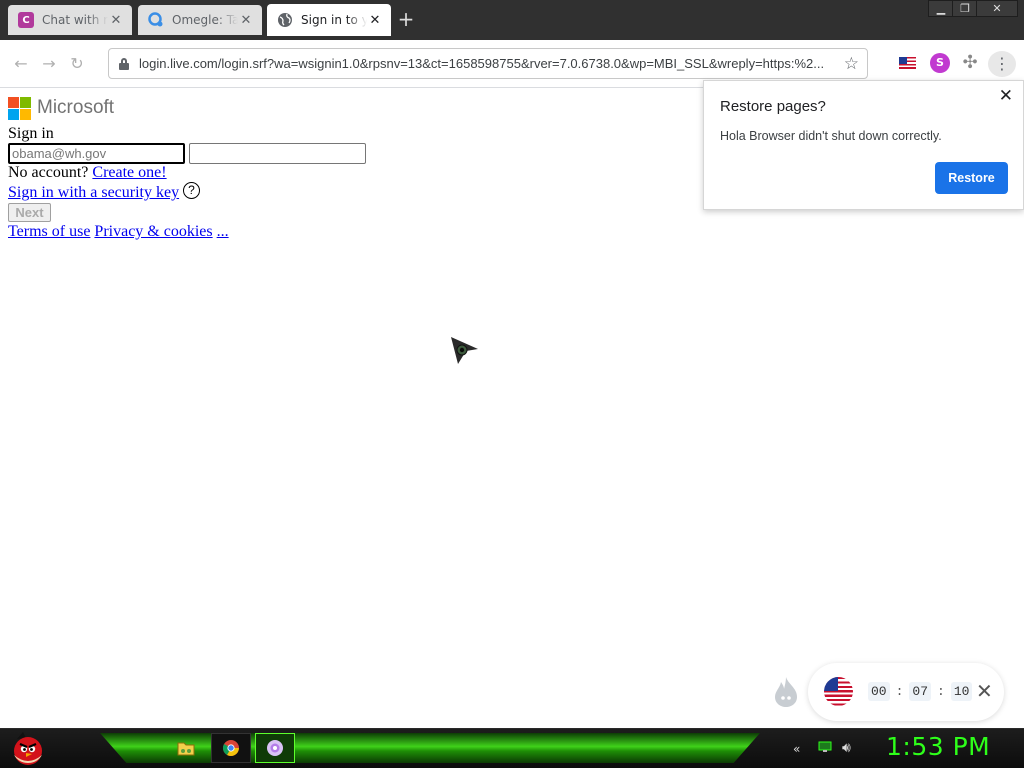 This screenshot has width=1024, height=768. Describe the element at coordinates (907, 63) in the screenshot. I see `us-flag-extension-icon` at that location.